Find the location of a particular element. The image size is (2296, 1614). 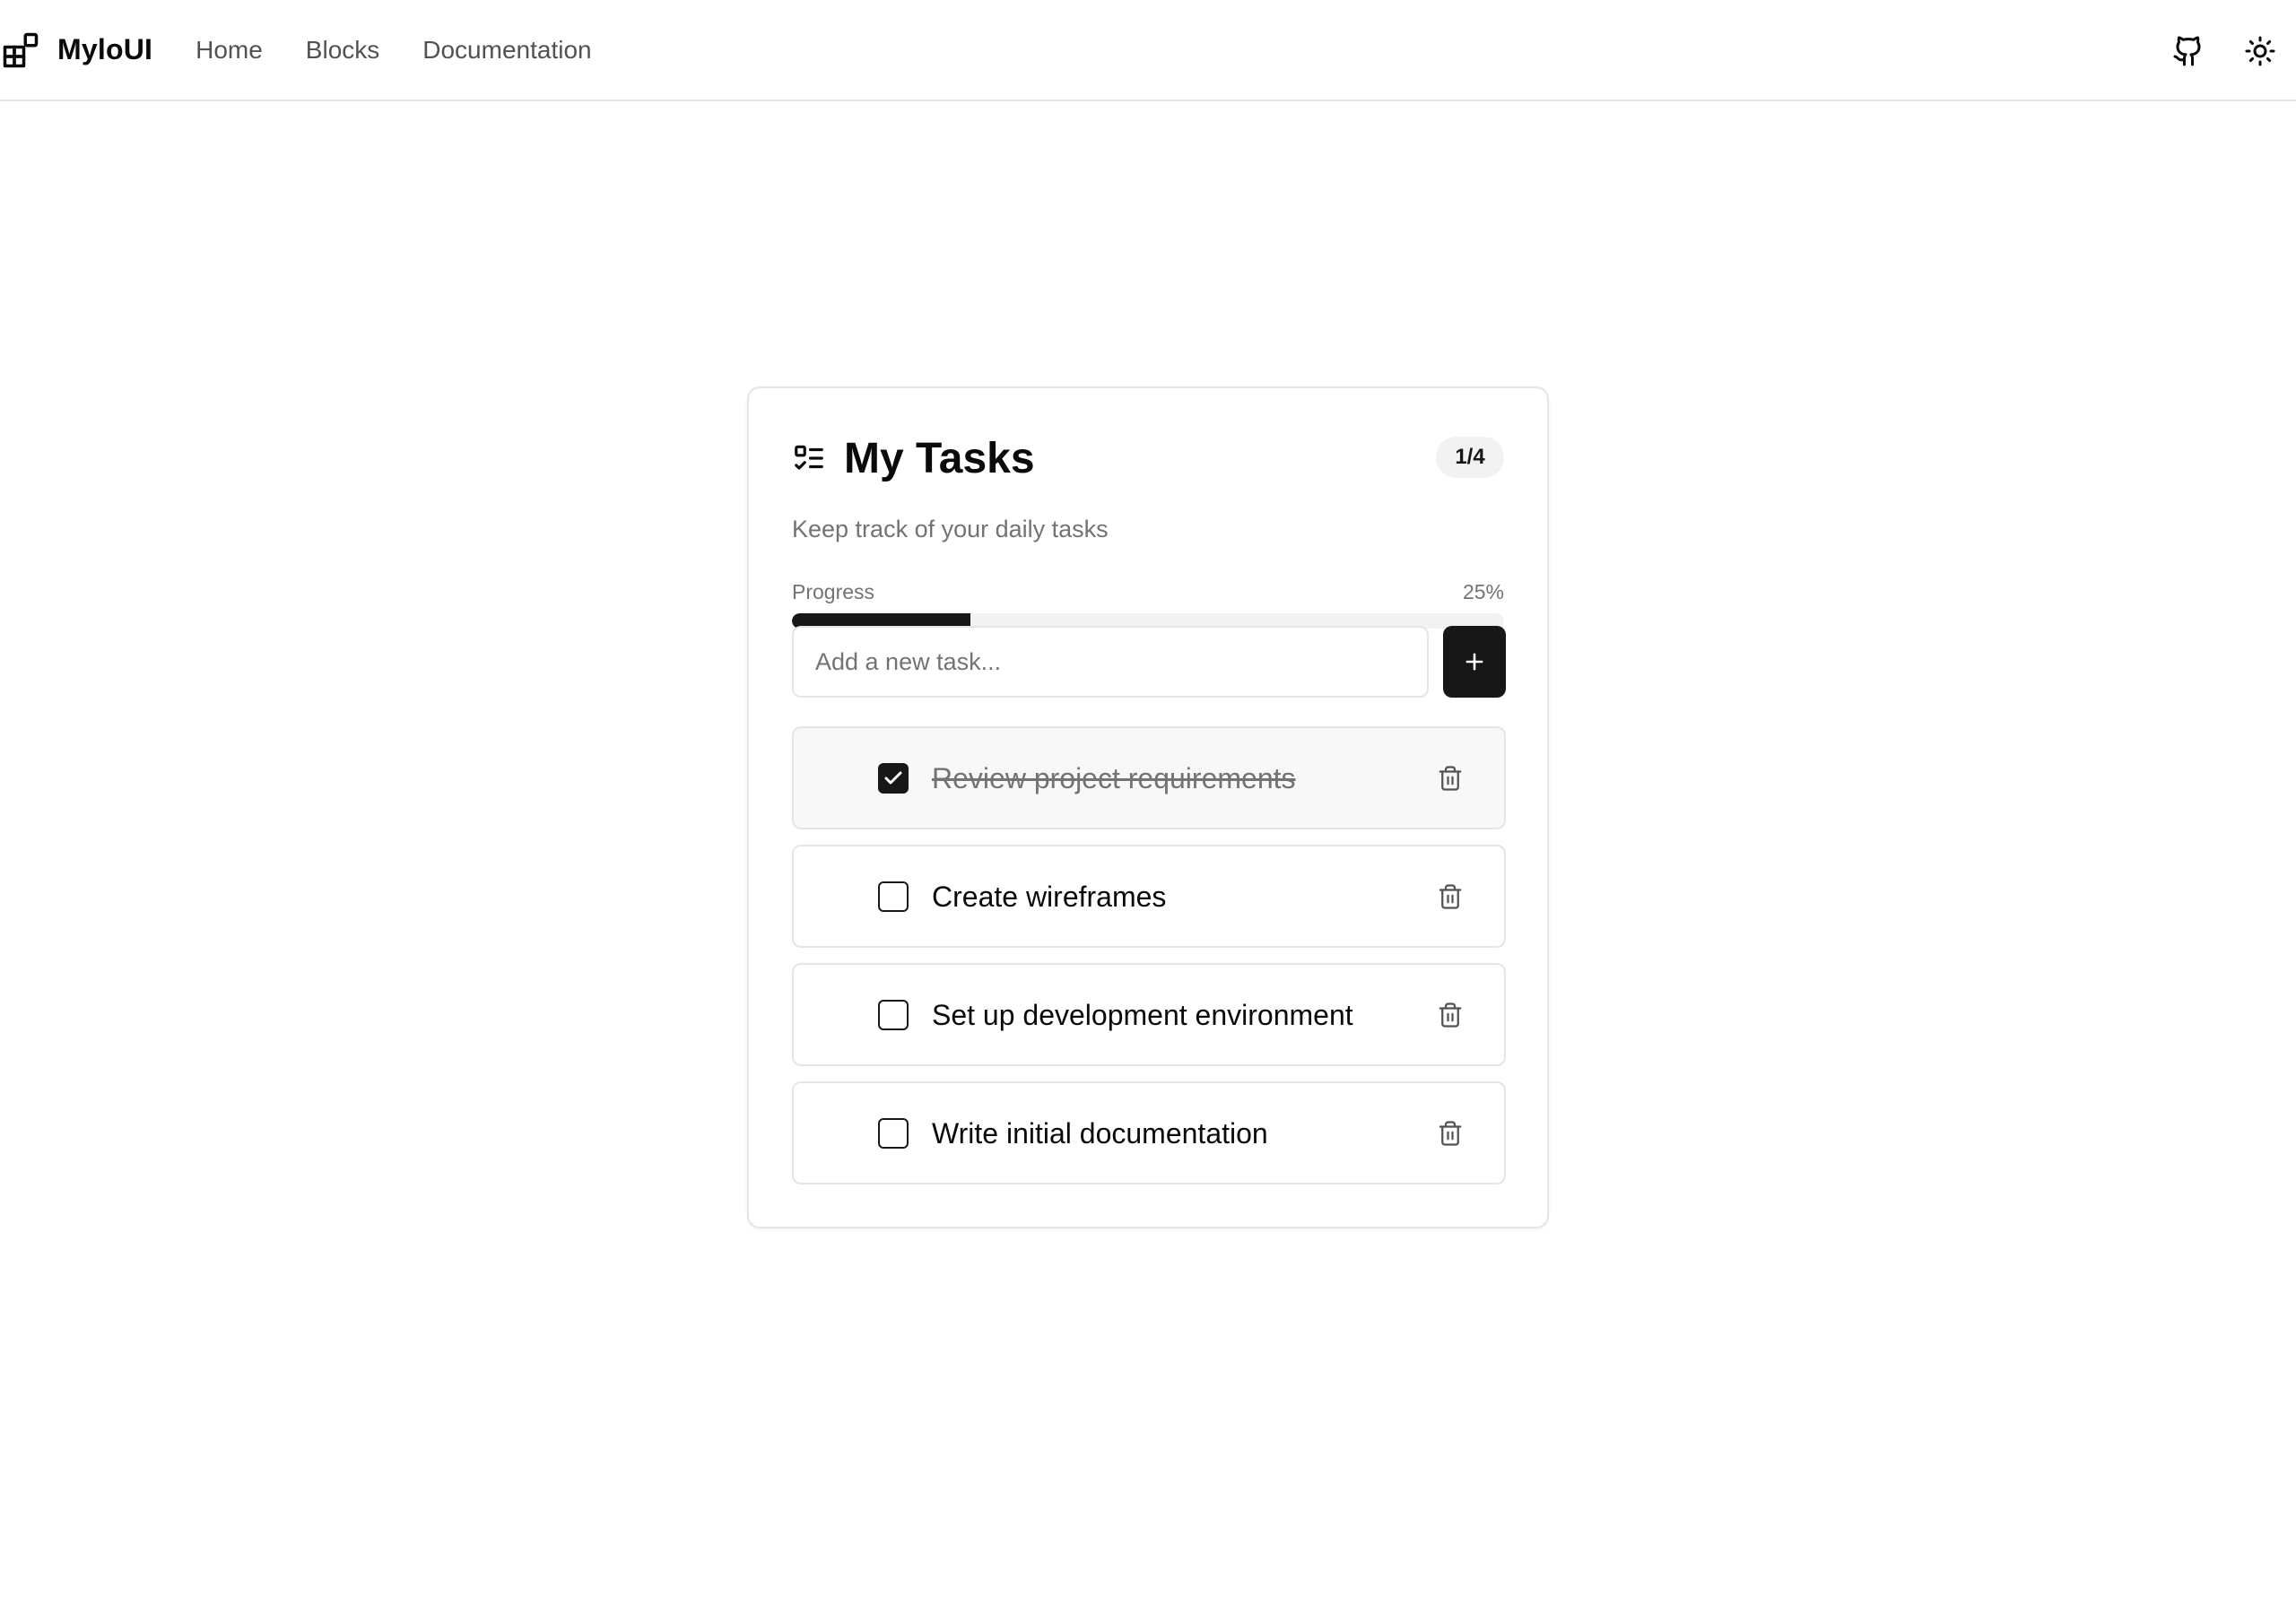

brand-name: MyloUI is located at coordinates (105, 49).